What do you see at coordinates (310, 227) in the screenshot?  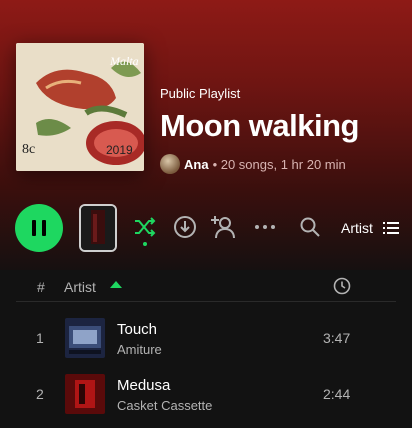 I see `search-icon` at bounding box center [310, 227].